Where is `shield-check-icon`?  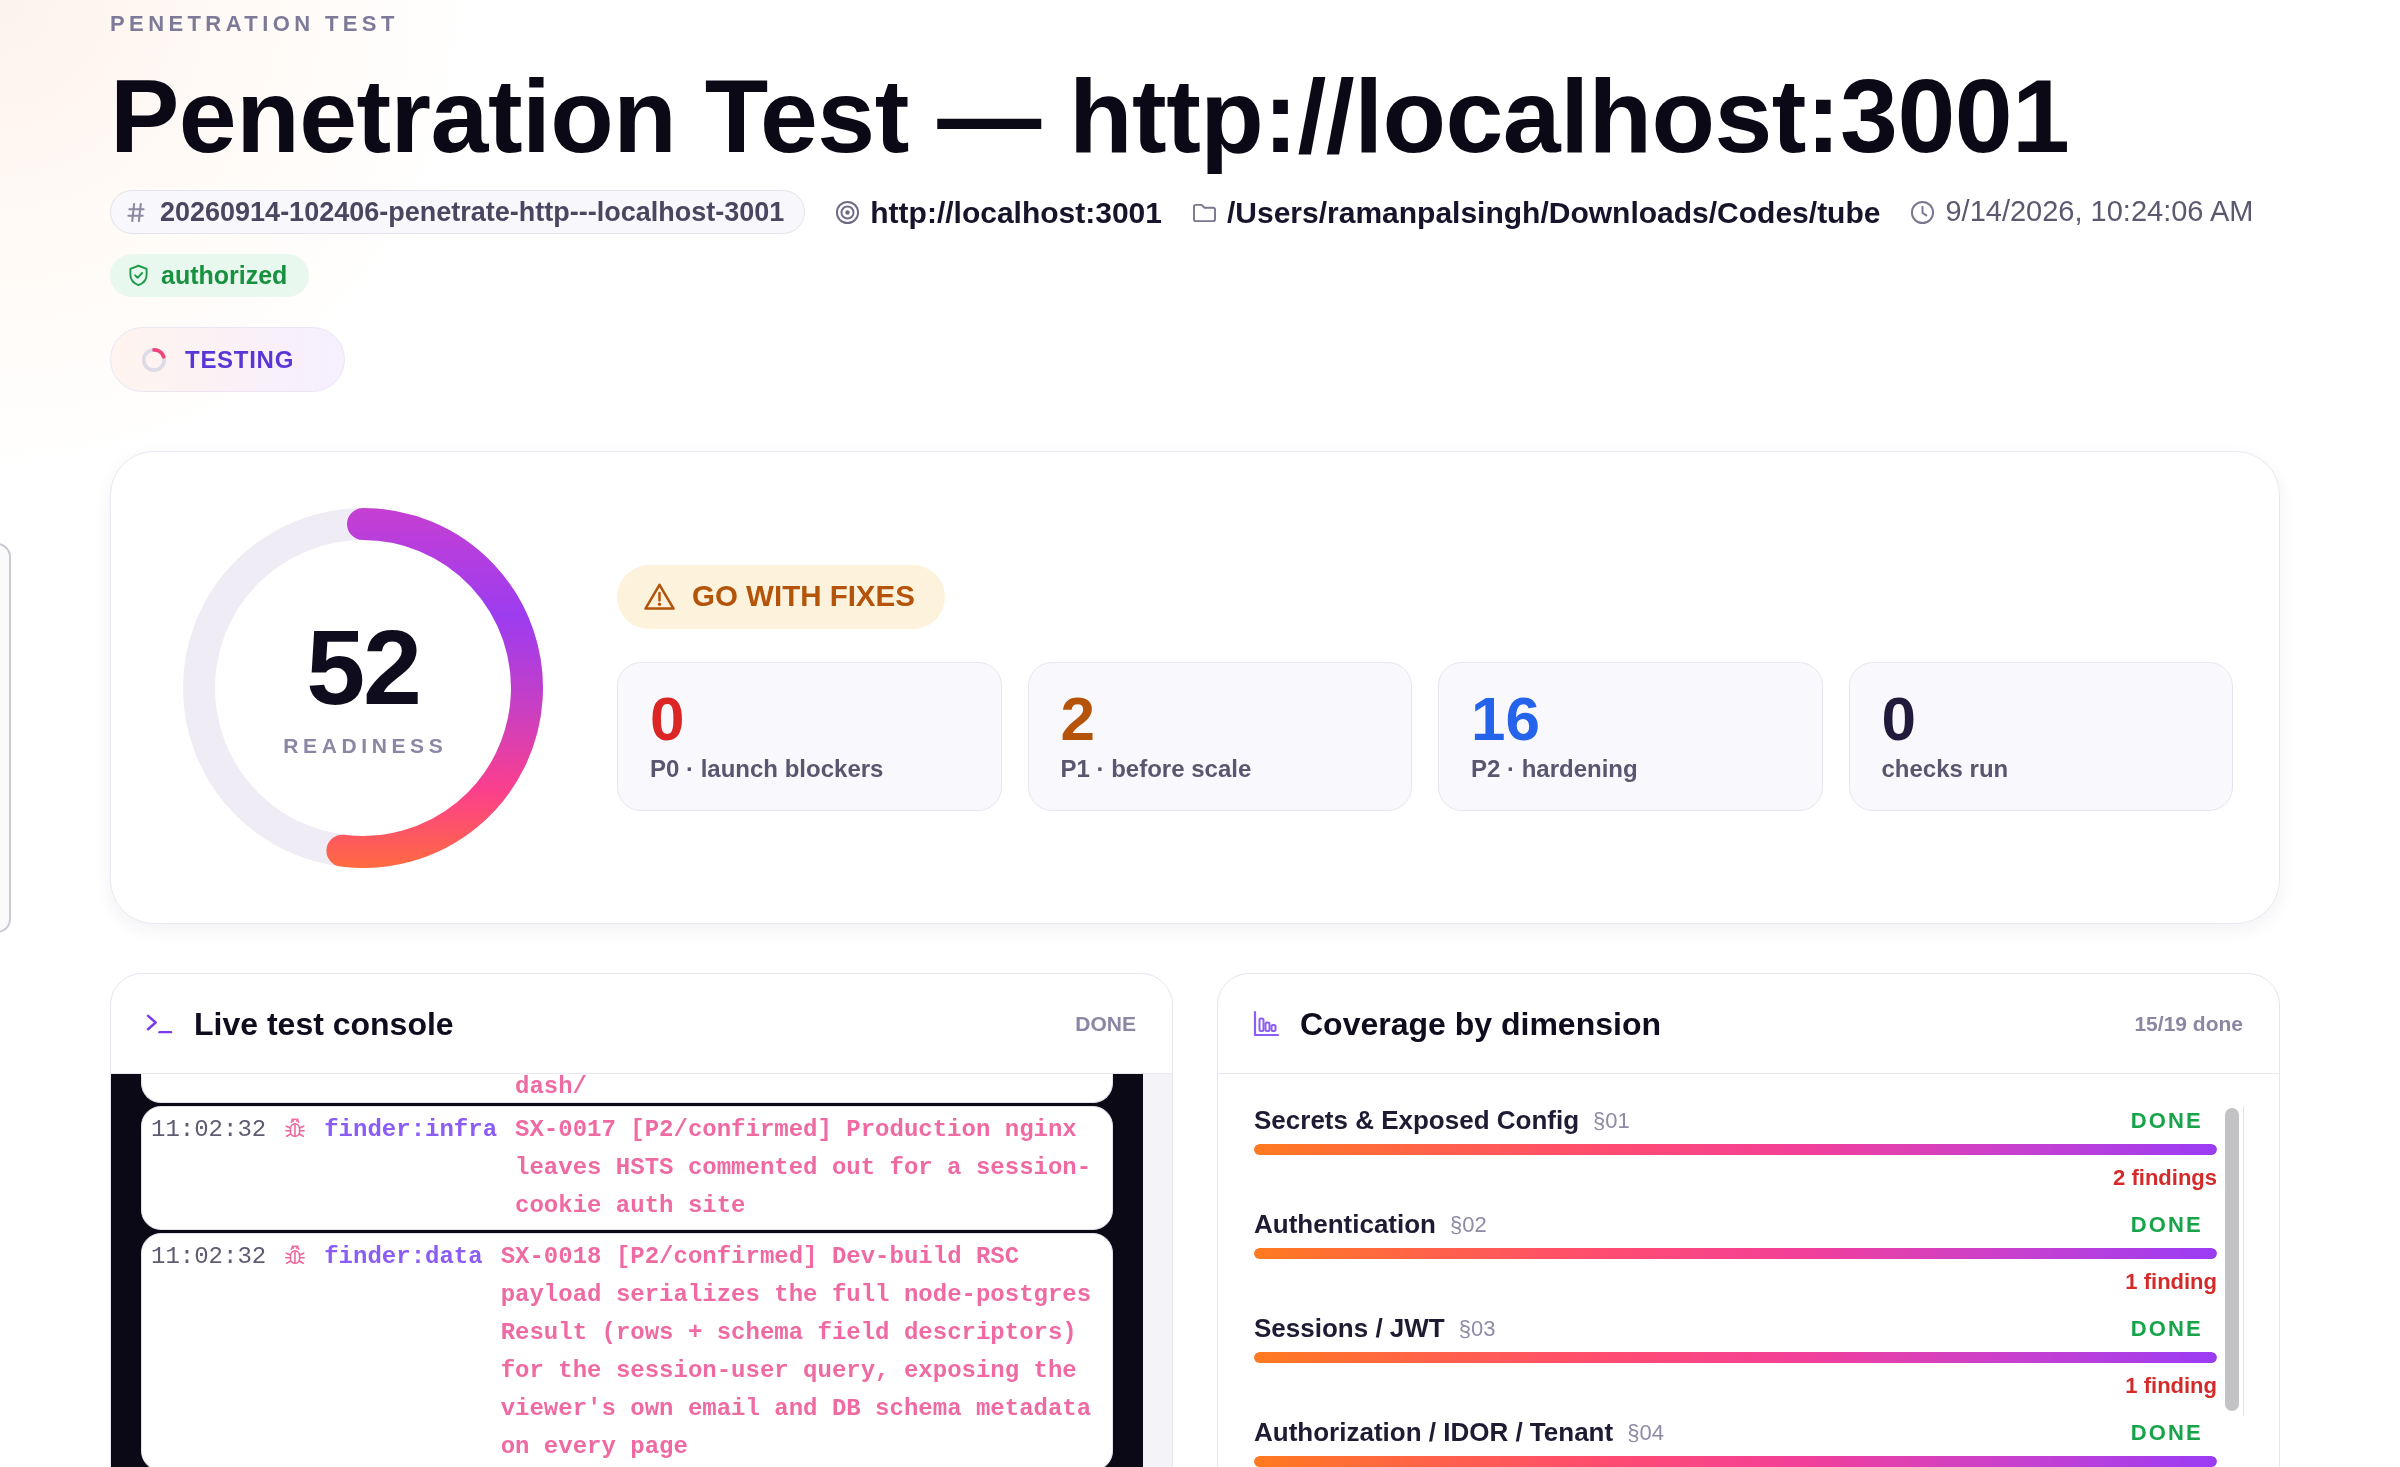 shield-check-icon is located at coordinates (138, 275).